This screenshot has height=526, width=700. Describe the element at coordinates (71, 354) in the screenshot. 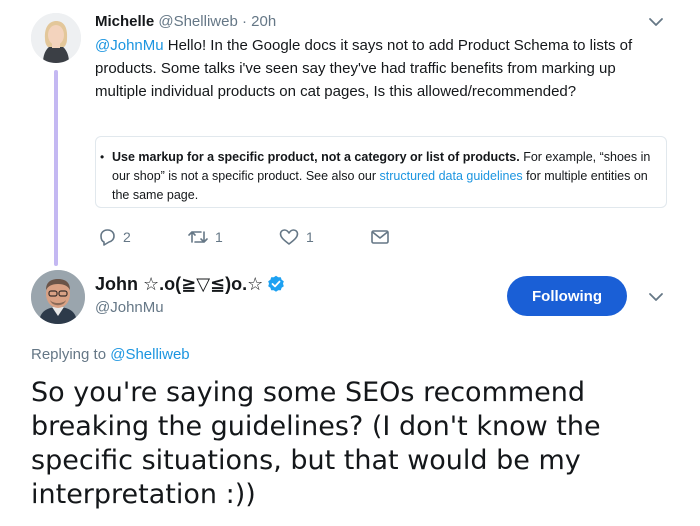

I see `replying-to-prefix: Replying to` at that location.